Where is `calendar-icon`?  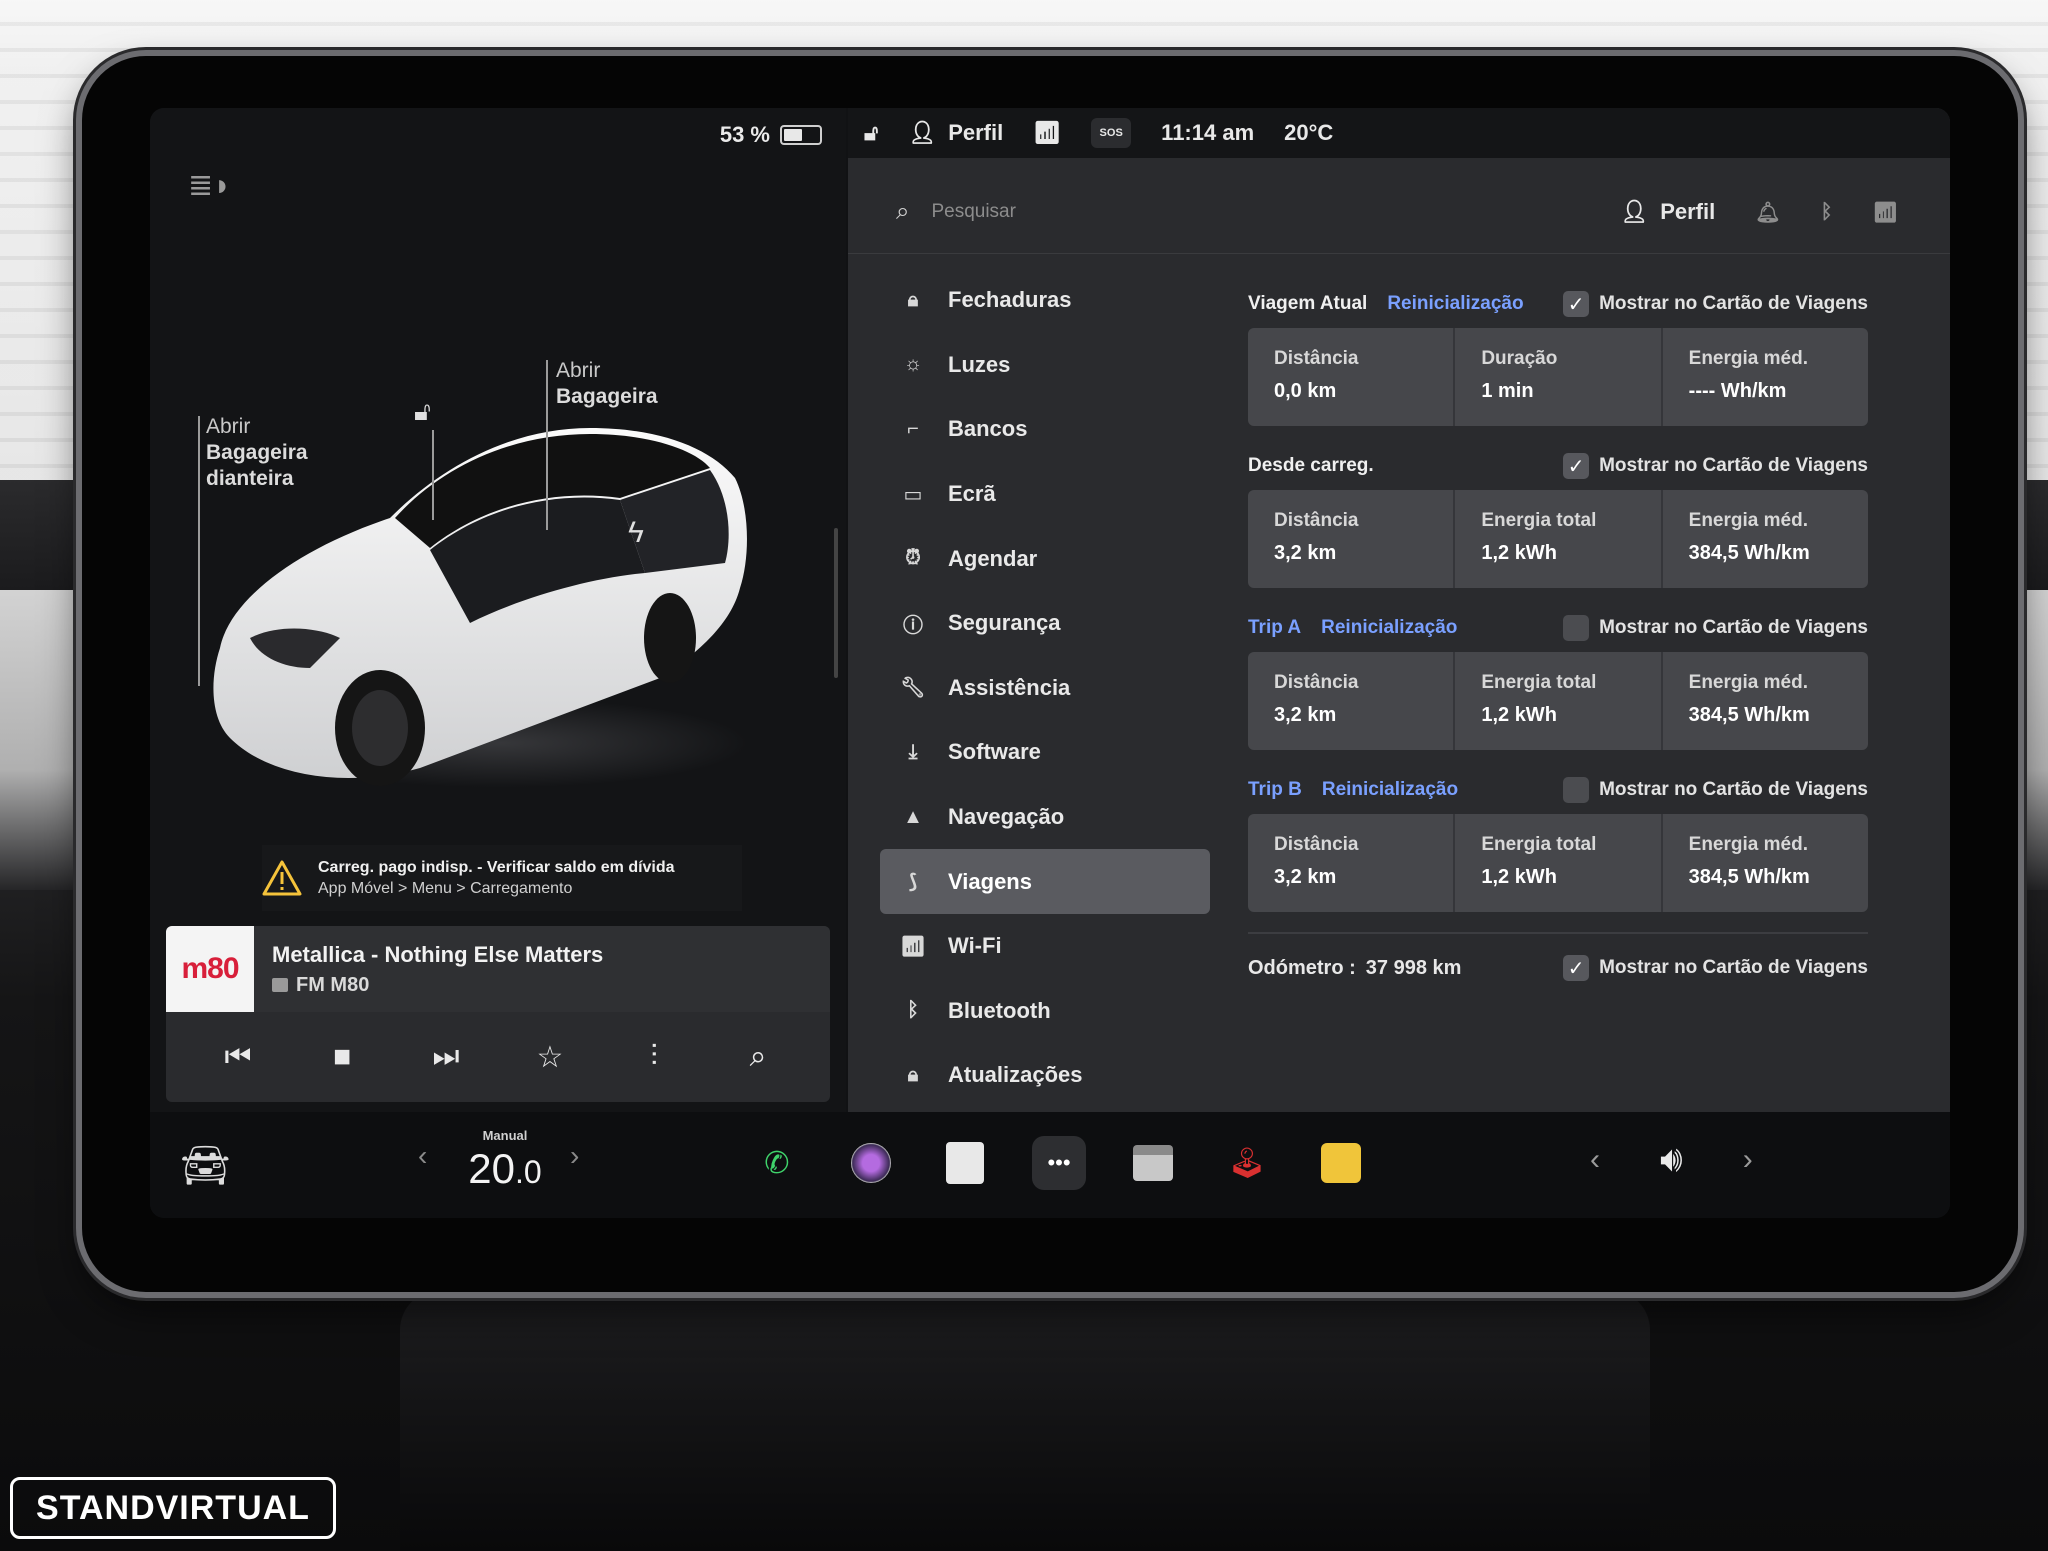 calendar-icon is located at coordinates (1153, 1163).